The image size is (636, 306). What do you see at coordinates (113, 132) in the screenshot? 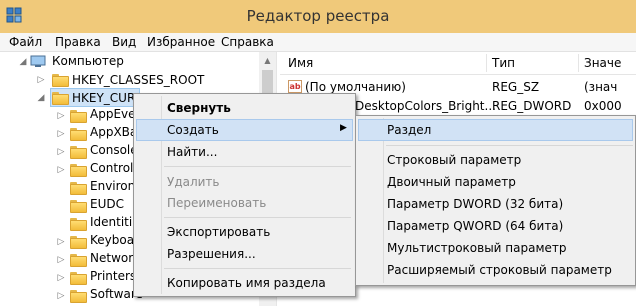
I see `tree-item-child: AppXBa` at bounding box center [113, 132].